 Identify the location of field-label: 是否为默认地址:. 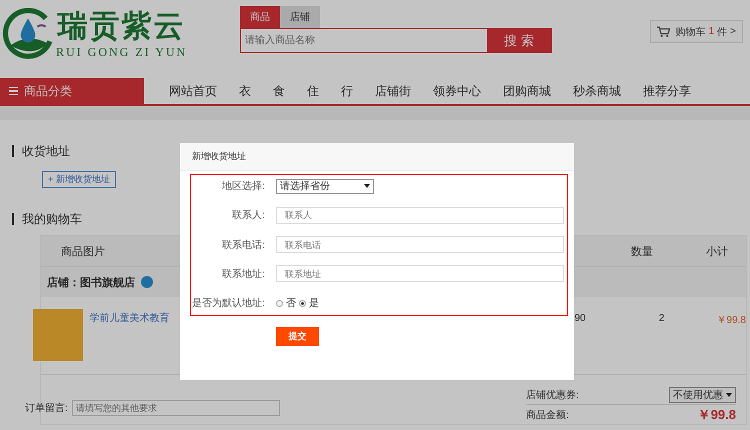
(228, 303).